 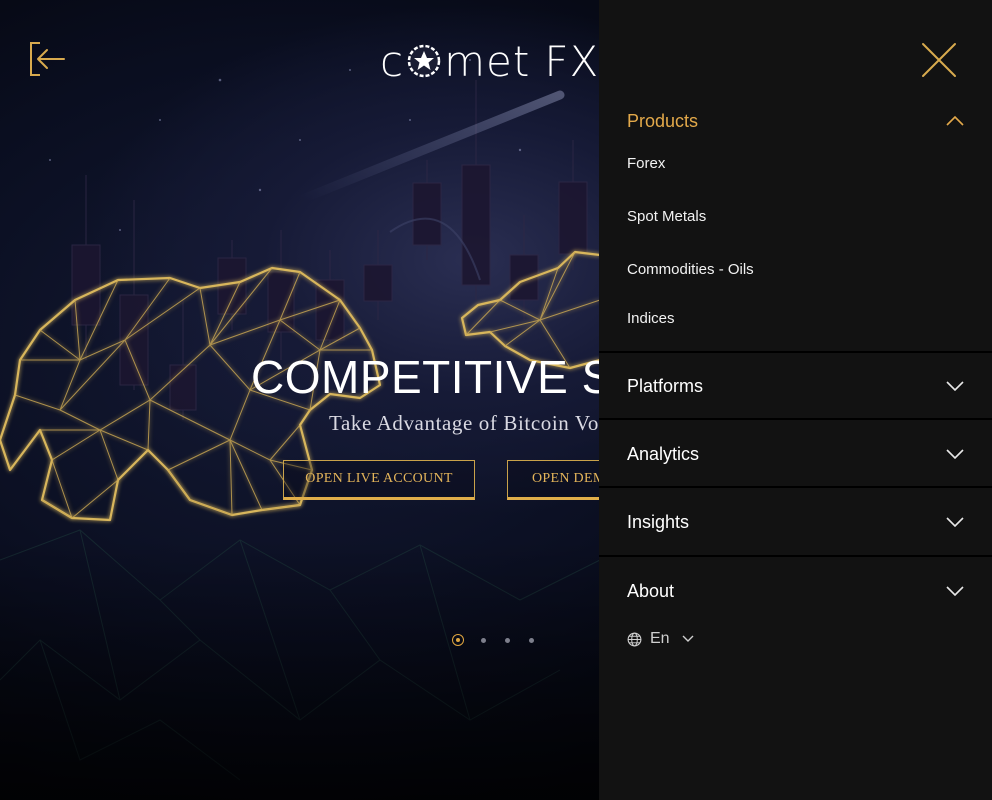 What do you see at coordinates (447, 377) in the screenshot?
I see `hero-headline: COMPETITIVE SP` at bounding box center [447, 377].